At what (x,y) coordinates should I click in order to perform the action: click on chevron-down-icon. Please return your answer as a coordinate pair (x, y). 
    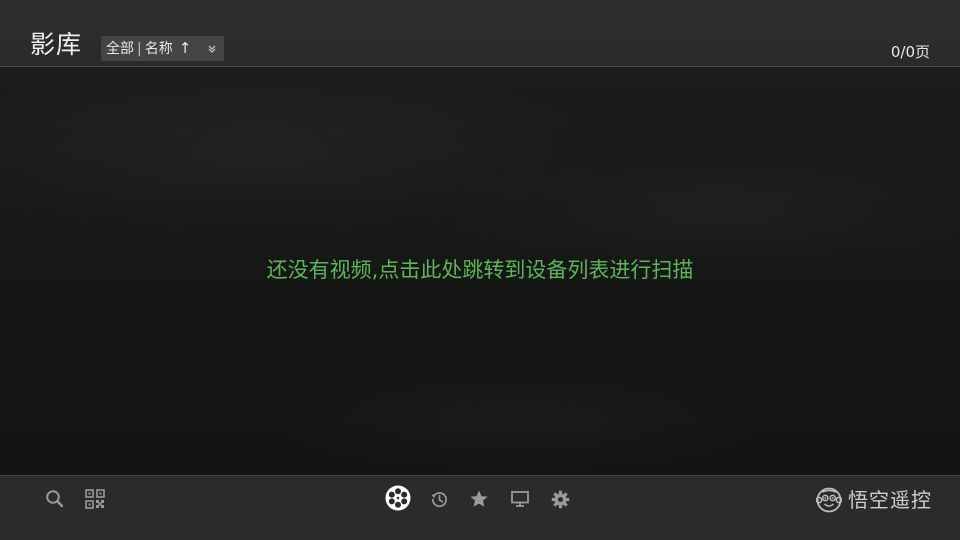
    Looking at the image, I should click on (212, 48).